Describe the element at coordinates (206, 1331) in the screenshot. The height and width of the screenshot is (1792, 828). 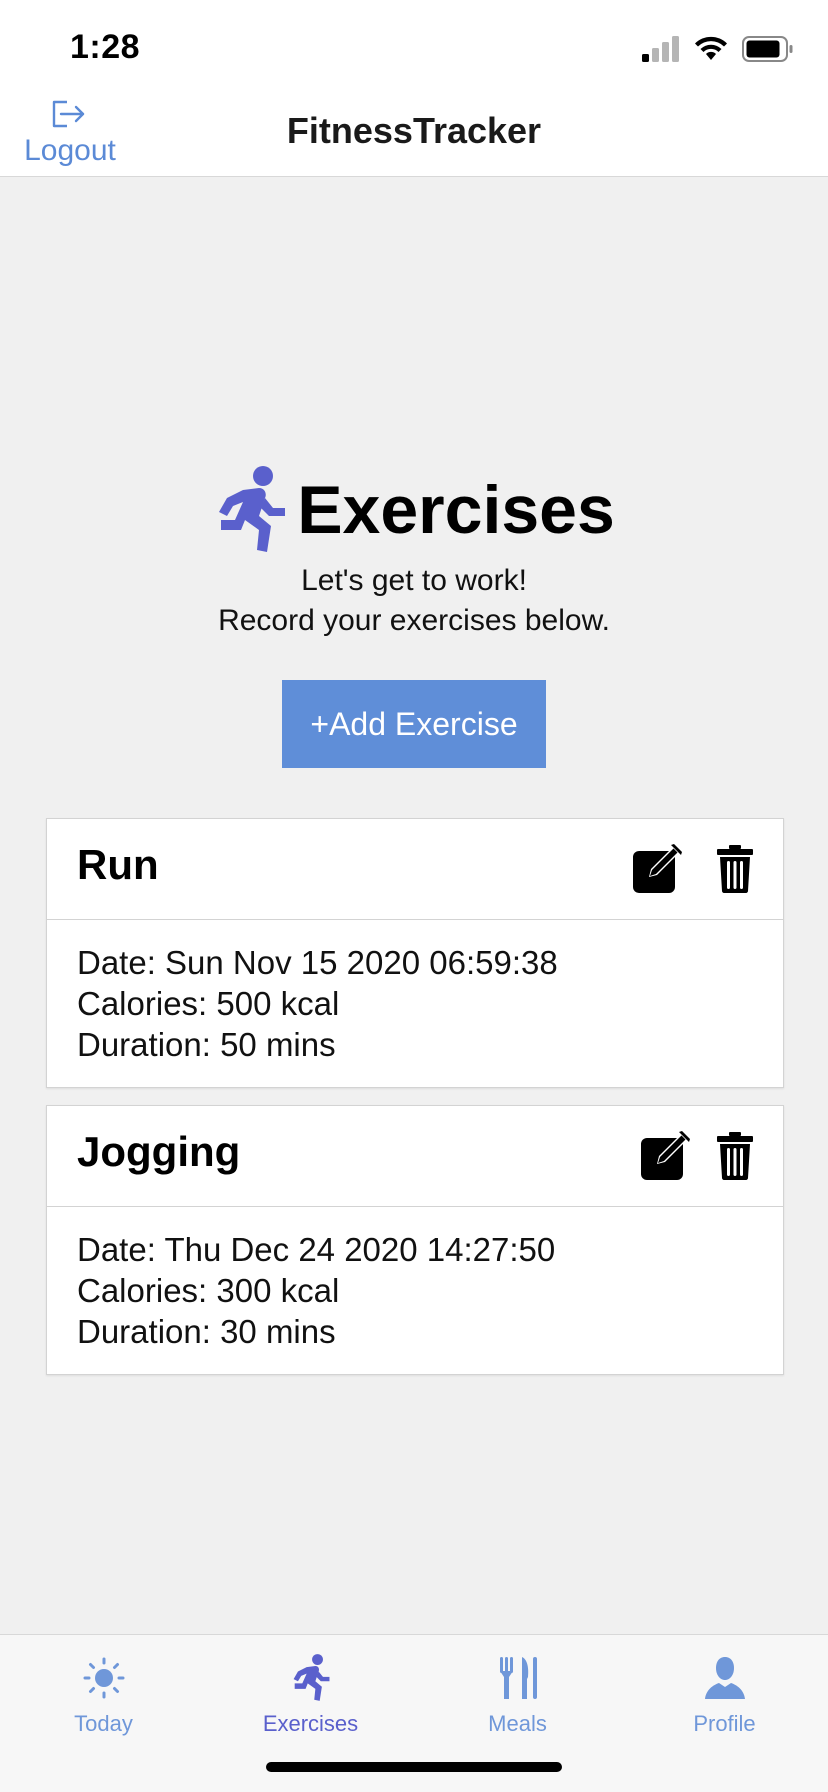
I see `exercise-duration: Duration: 30 mins` at that location.